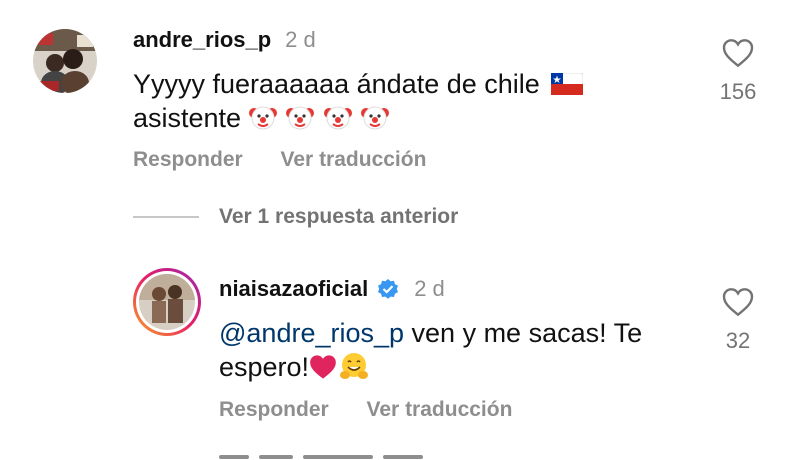 The height and width of the screenshot is (460, 800). Describe the element at coordinates (336, 84) in the screenshot. I see `comment-text-line1: Yyyyy fueraaaaaa ándate de chile` at that location.